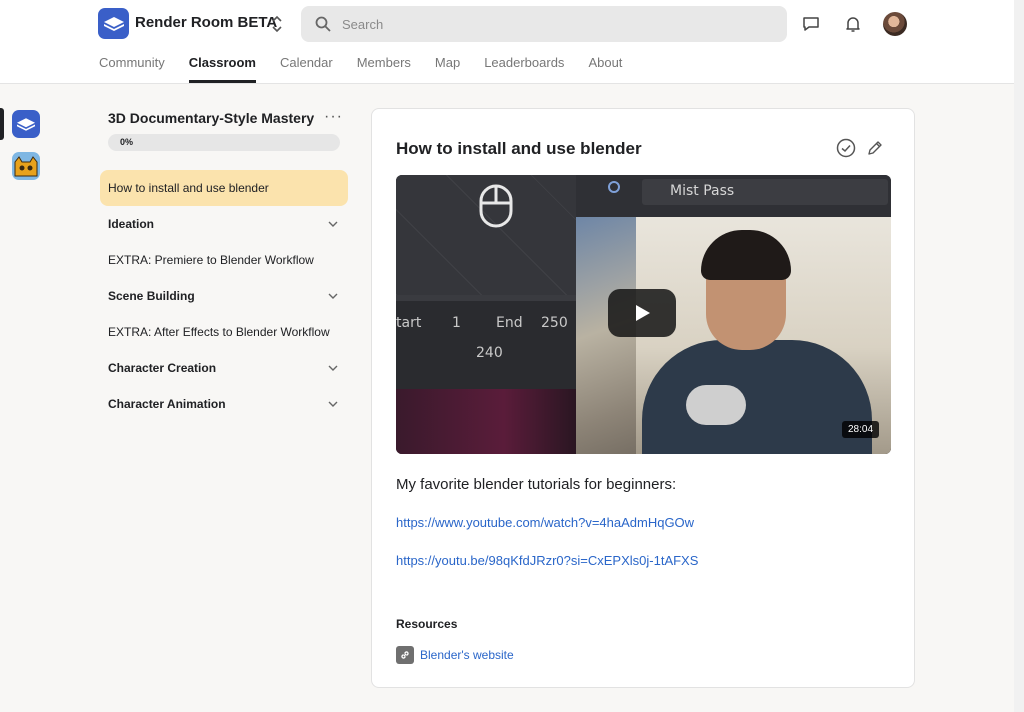  I want to click on notifications-button, so click(853, 24).